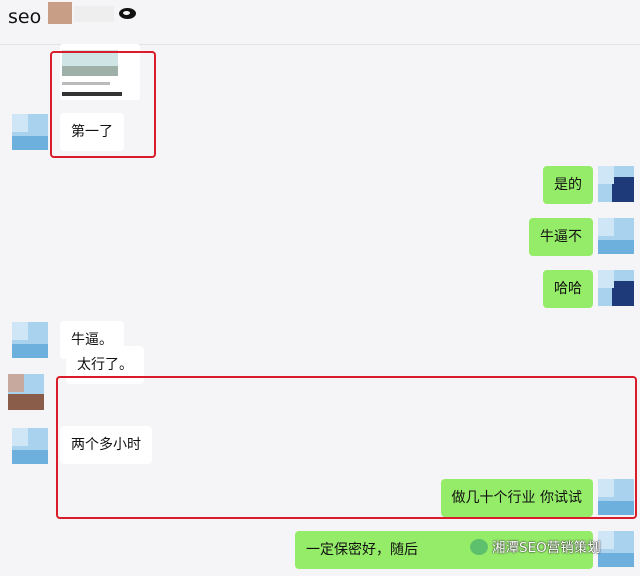 The image size is (640, 576). I want to click on watermark-text: 湘潭SEO营销策划, so click(546, 548).